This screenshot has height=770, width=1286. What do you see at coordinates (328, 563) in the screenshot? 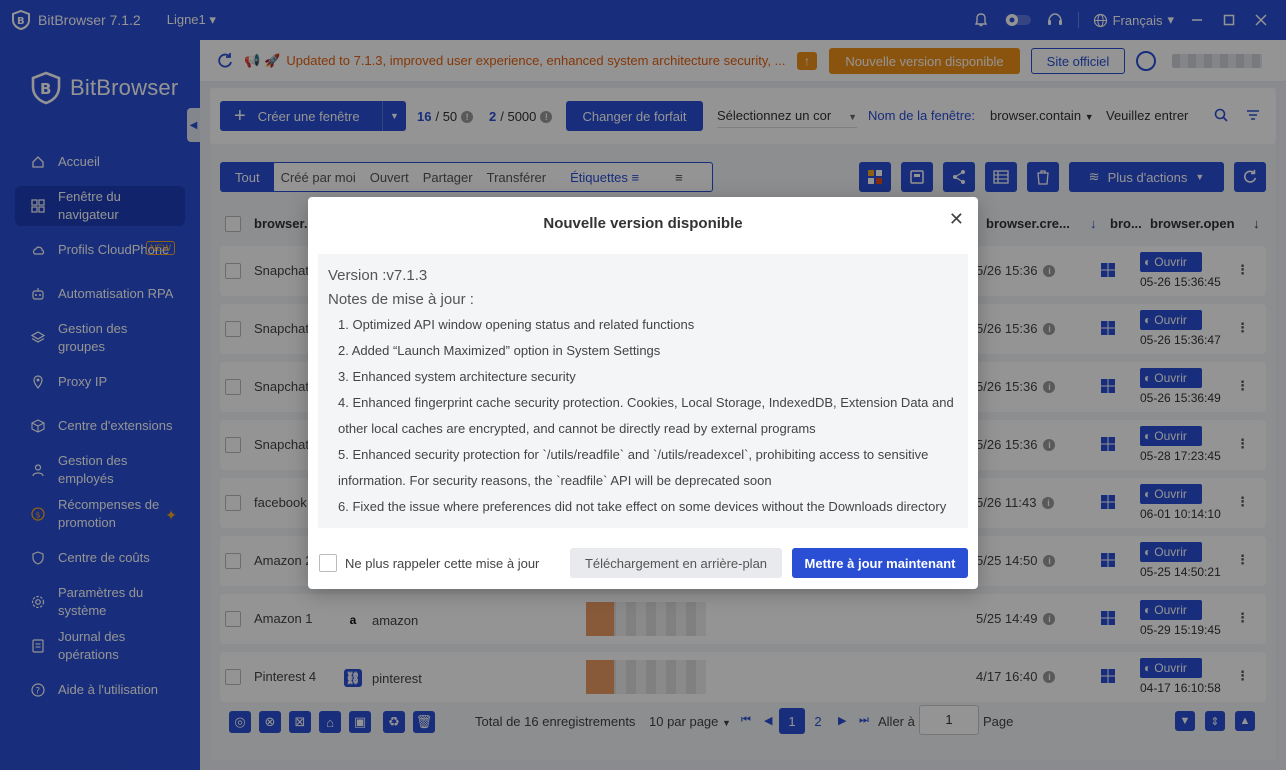
I see `checkbox` at bounding box center [328, 563].